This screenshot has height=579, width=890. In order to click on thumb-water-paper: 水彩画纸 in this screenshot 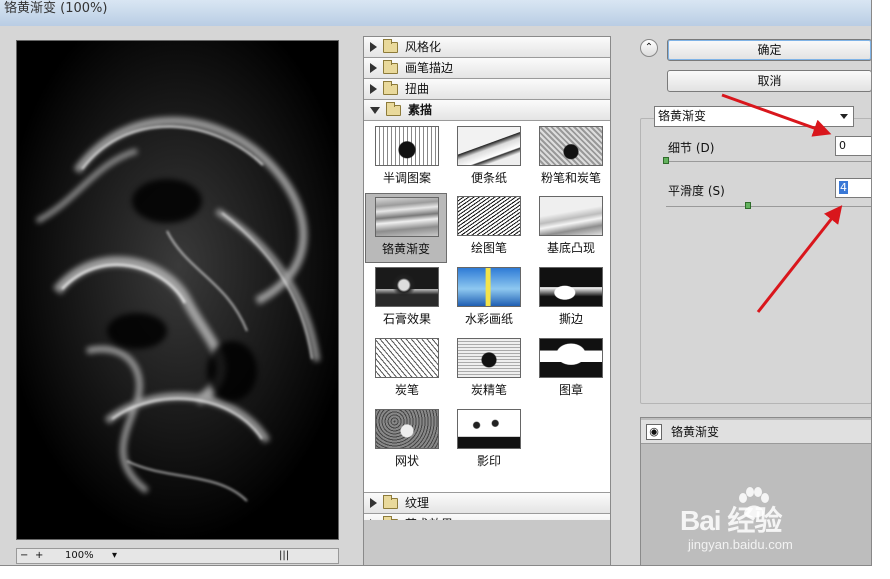, I will do `click(489, 299)`.